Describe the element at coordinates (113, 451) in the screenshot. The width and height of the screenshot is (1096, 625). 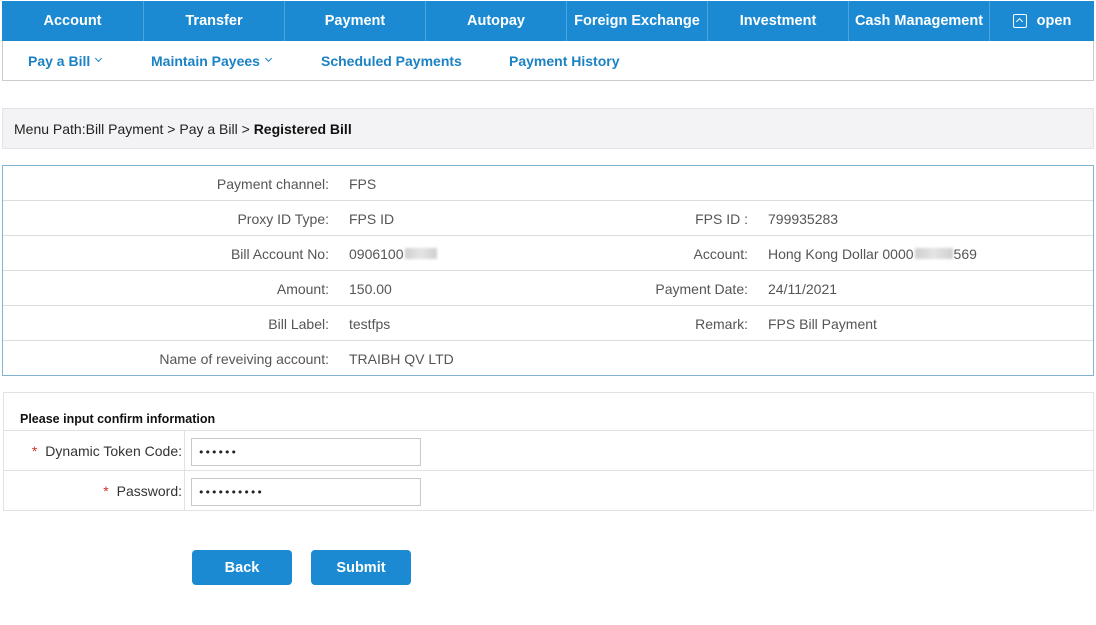
I see `token-label-text: Dynamic Token Code:` at that location.